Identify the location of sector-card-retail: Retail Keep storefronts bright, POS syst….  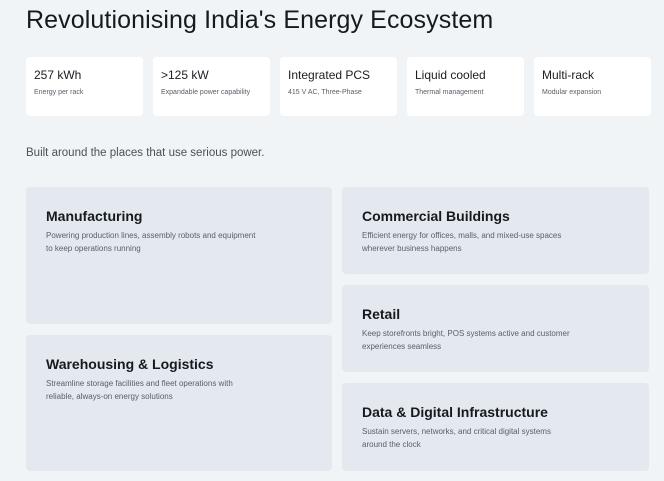
(495, 328).